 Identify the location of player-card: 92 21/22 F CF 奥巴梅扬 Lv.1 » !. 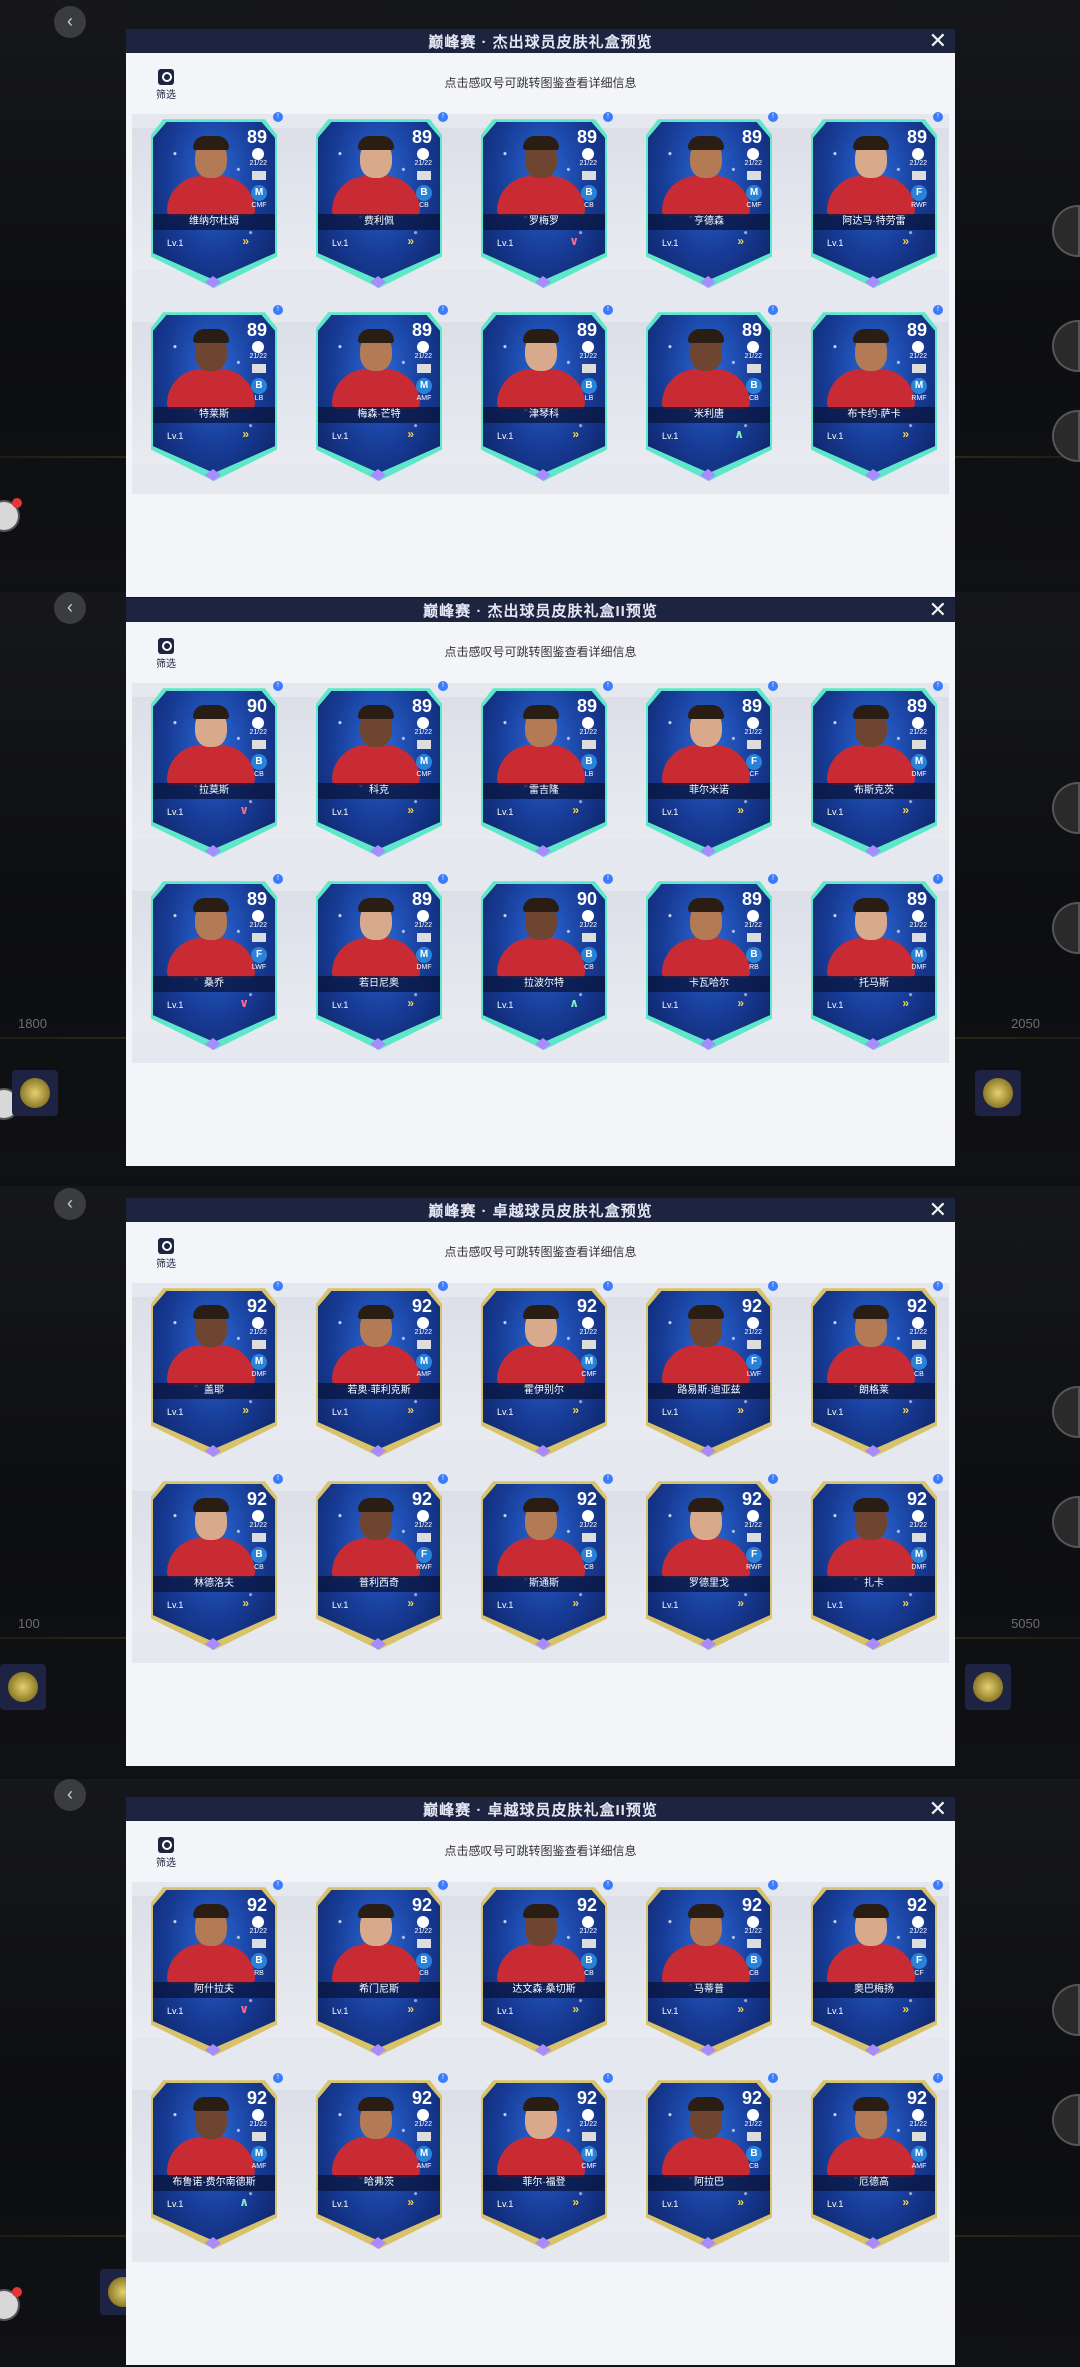
(875, 1968).